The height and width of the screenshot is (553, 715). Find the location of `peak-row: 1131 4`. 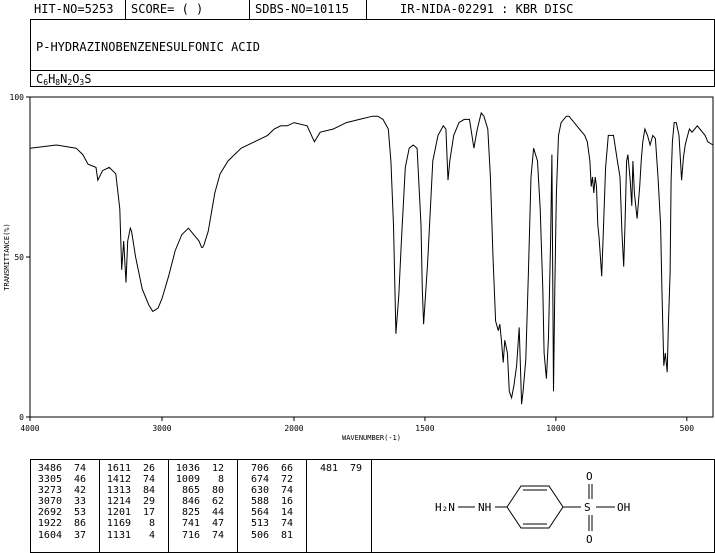

peak-row: 1131 4 is located at coordinates (129, 535).